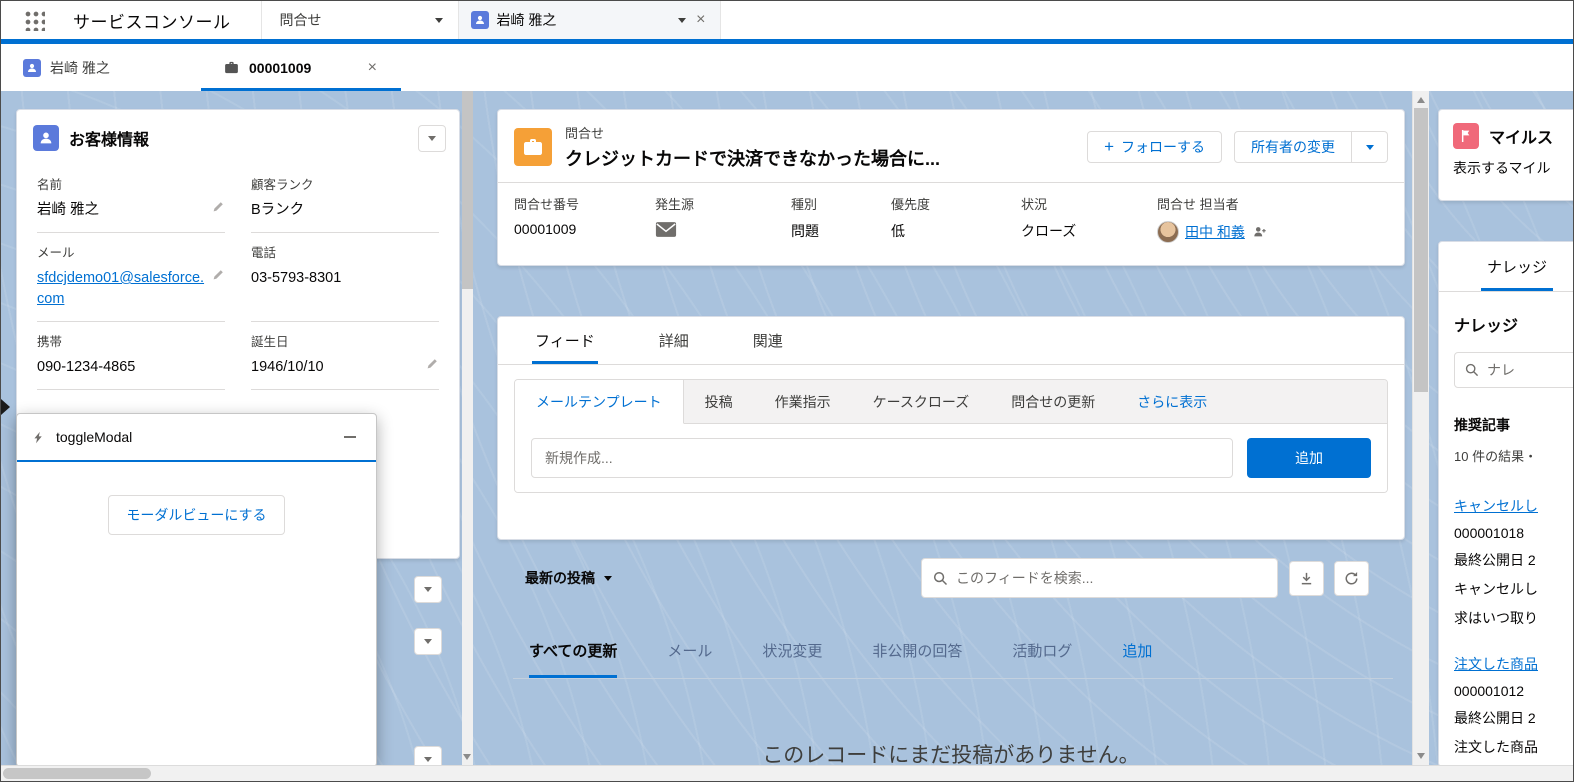  I want to click on case-icon, so click(231, 67).